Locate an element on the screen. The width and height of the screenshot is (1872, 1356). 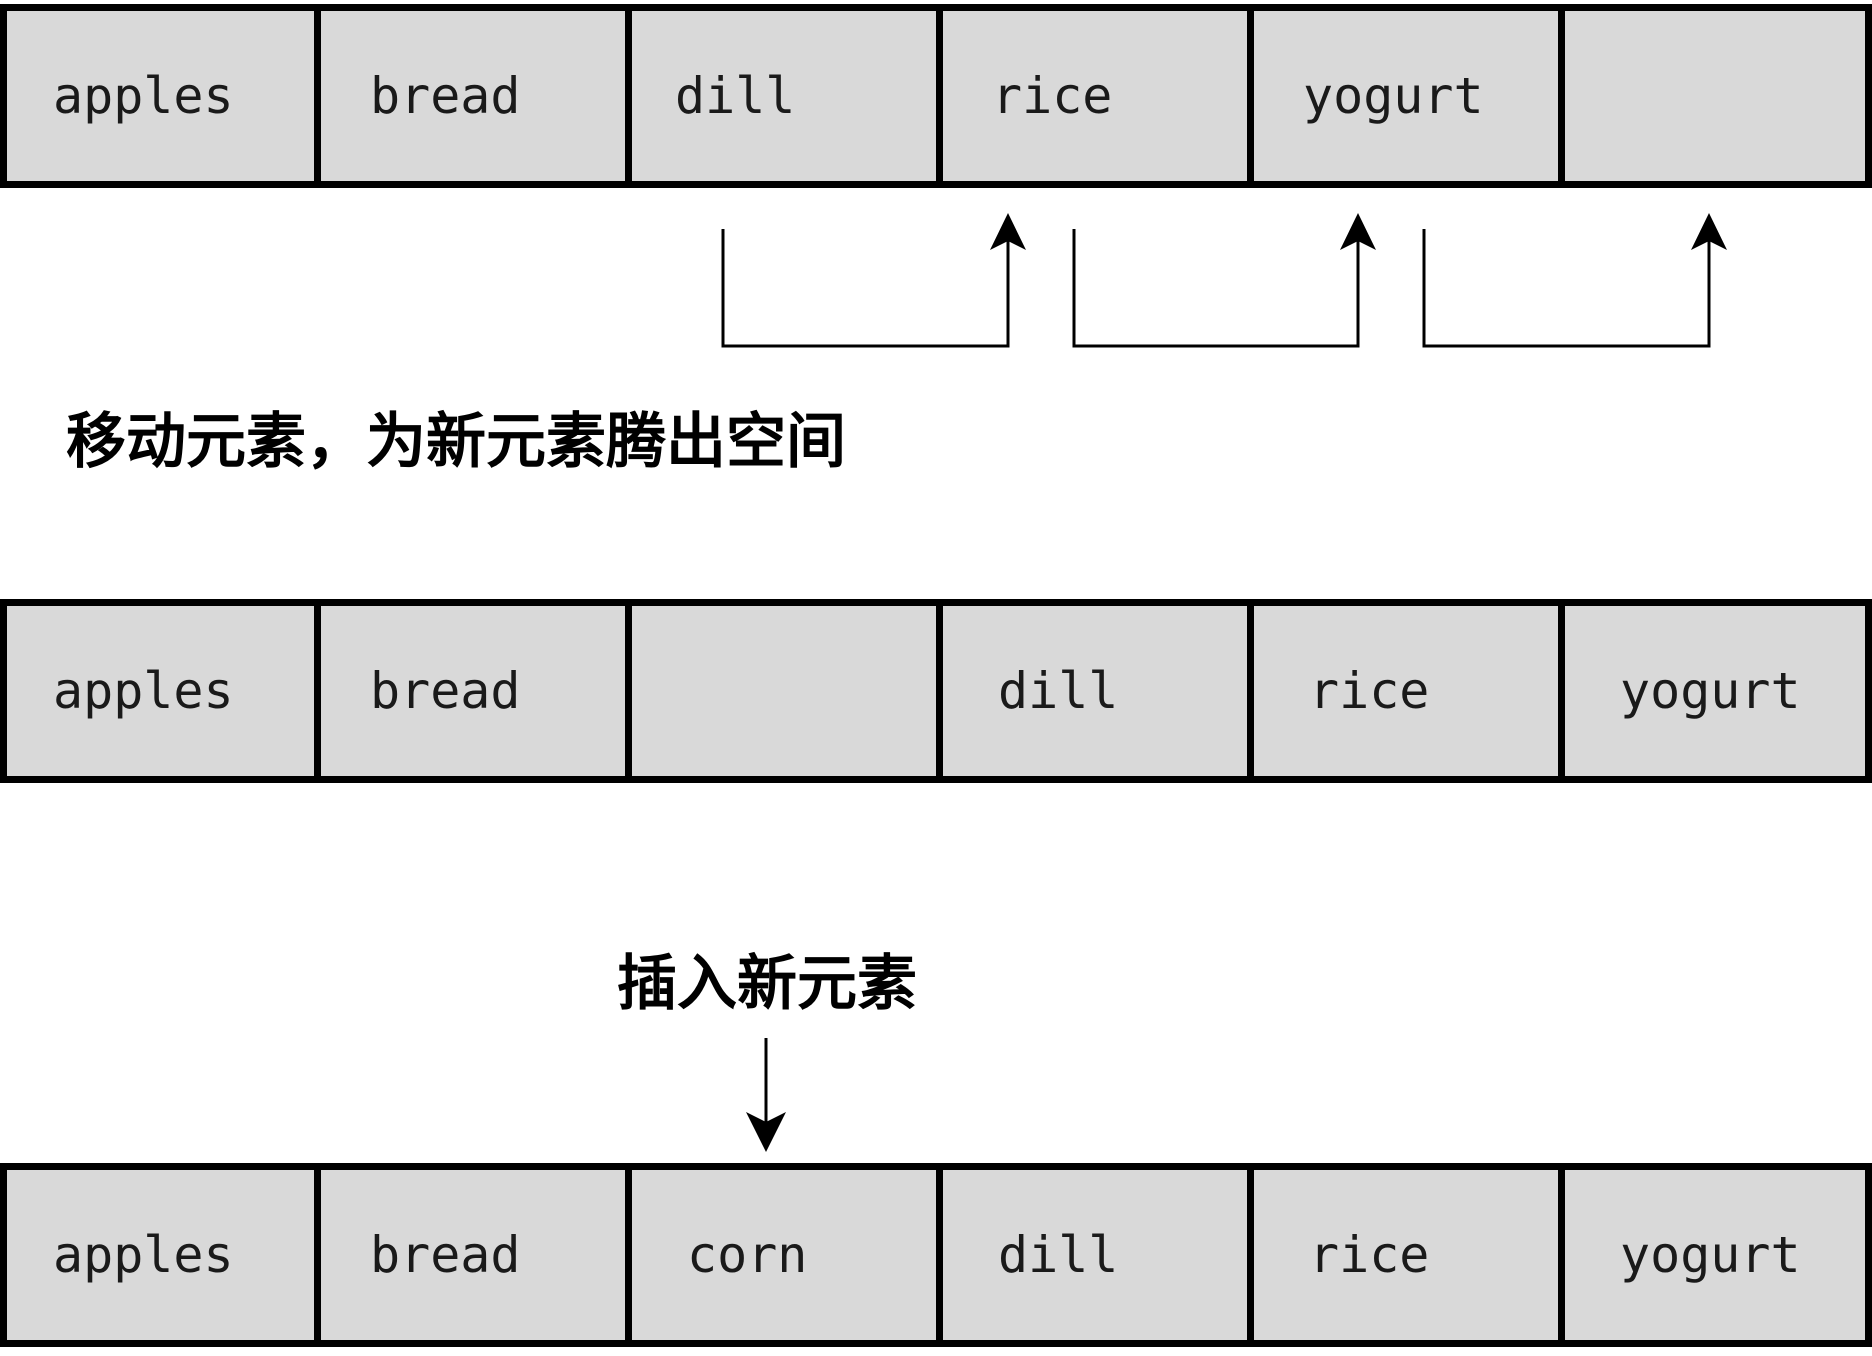
insert-arrow is located at coordinates (766, 1095).